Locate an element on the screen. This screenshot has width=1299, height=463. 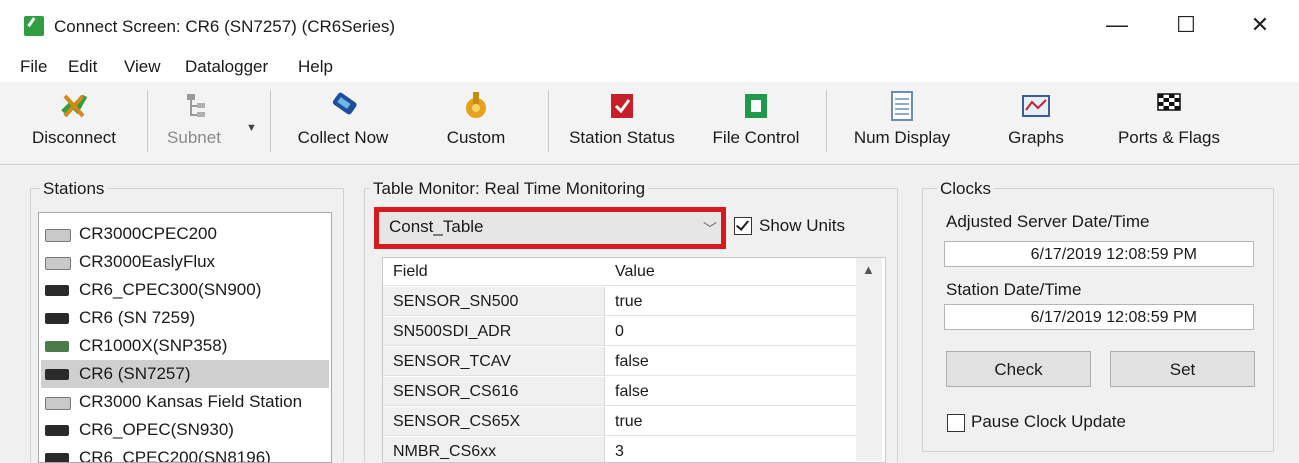
table-row: SENSOR_SN500 true is located at coordinates (622, 302).